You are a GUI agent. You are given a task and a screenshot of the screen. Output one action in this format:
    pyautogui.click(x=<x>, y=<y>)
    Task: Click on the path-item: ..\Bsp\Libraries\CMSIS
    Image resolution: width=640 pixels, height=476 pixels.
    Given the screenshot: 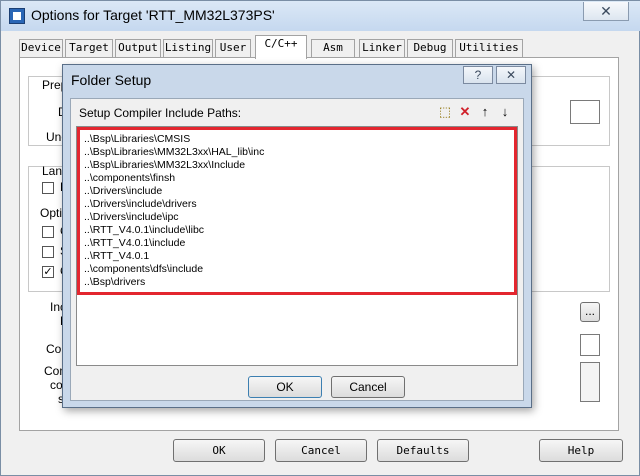 What is the action you would take?
    pyautogui.click(x=137, y=139)
    